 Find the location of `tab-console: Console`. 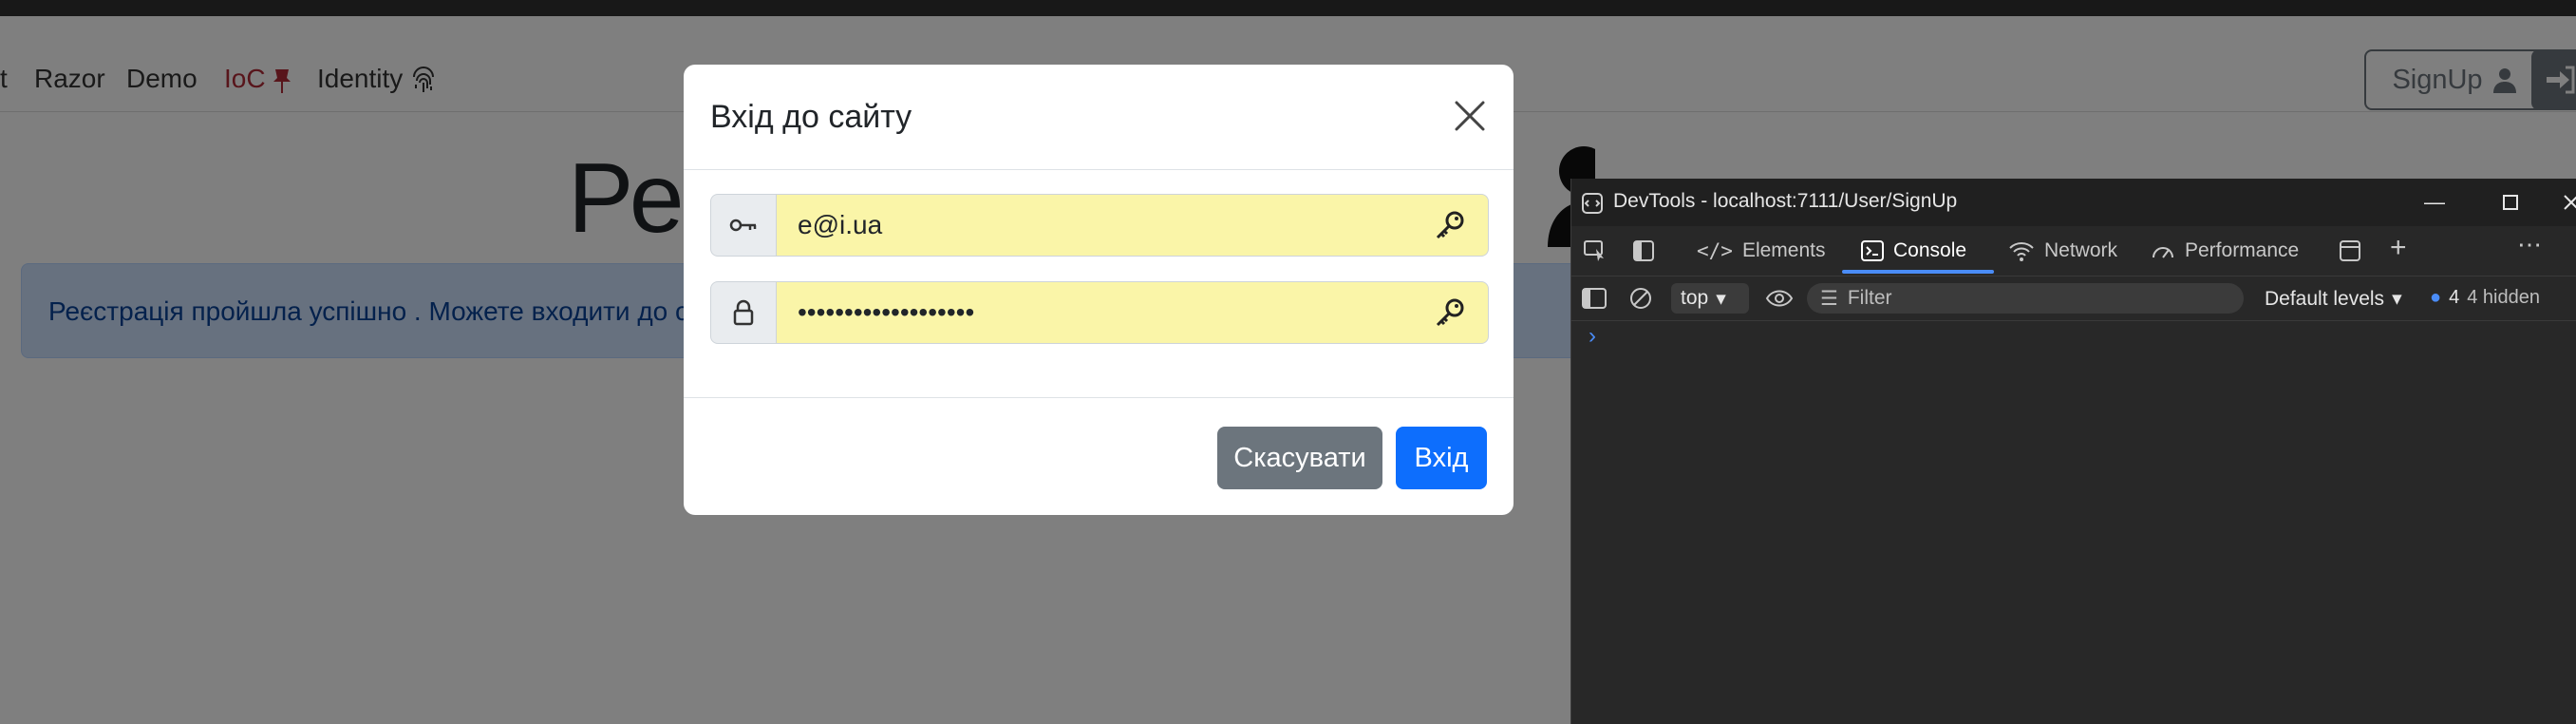

tab-console: Console is located at coordinates (1913, 250).